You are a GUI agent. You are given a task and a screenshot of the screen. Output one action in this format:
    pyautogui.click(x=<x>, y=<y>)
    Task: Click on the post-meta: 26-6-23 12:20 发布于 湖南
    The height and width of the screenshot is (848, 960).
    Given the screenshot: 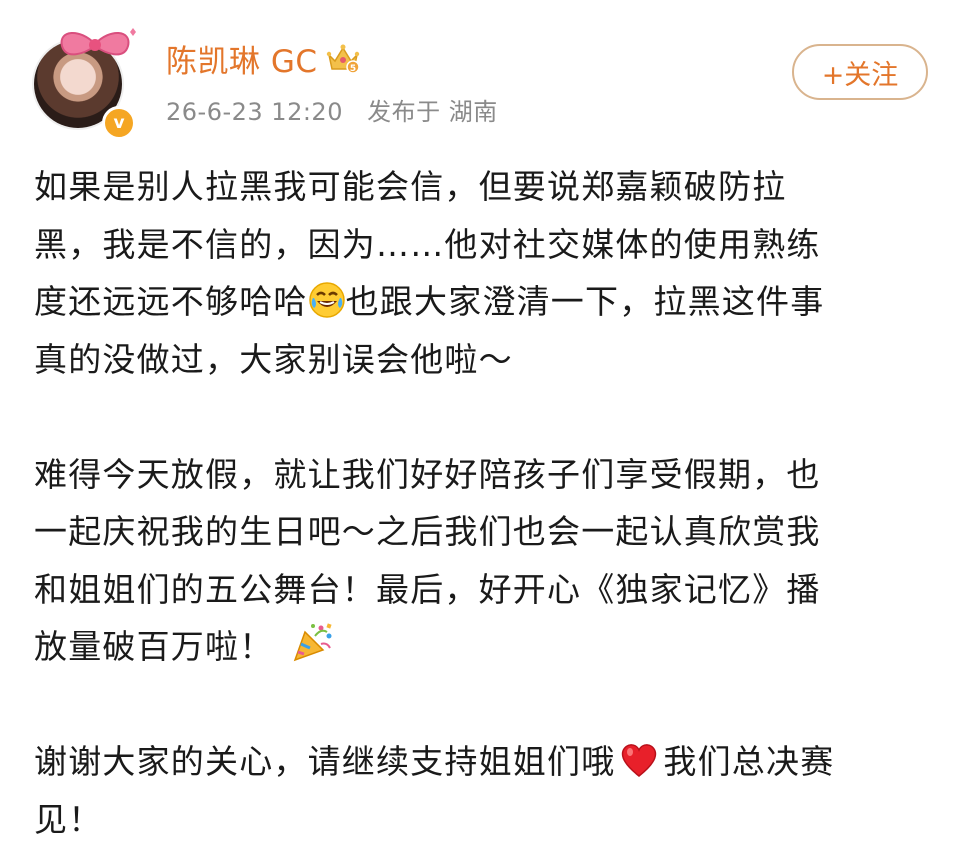 What is the action you would take?
    pyautogui.click(x=332, y=109)
    